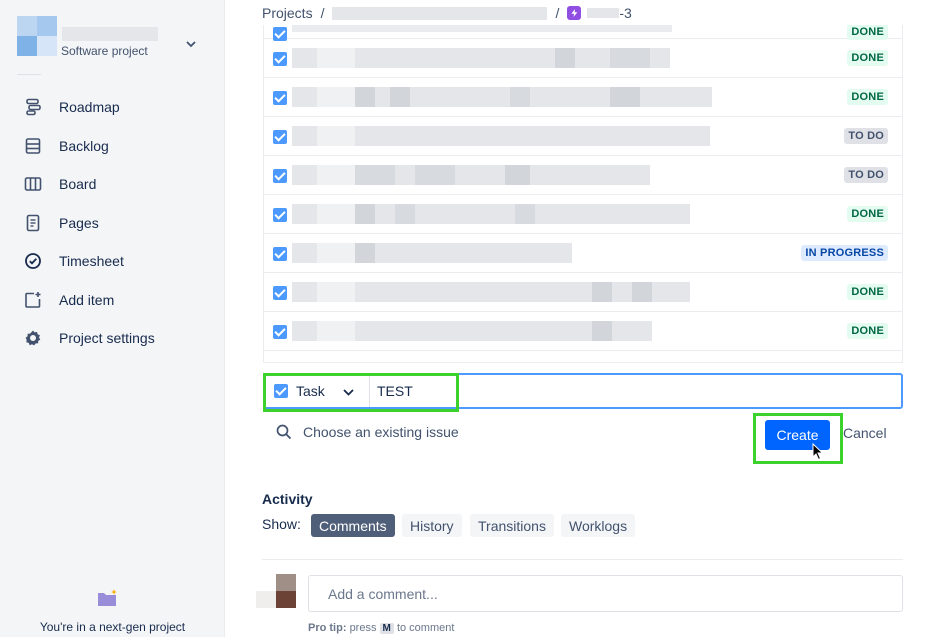  What do you see at coordinates (91, 261) in the screenshot?
I see `sidebar-item-label: Timesheet` at bounding box center [91, 261].